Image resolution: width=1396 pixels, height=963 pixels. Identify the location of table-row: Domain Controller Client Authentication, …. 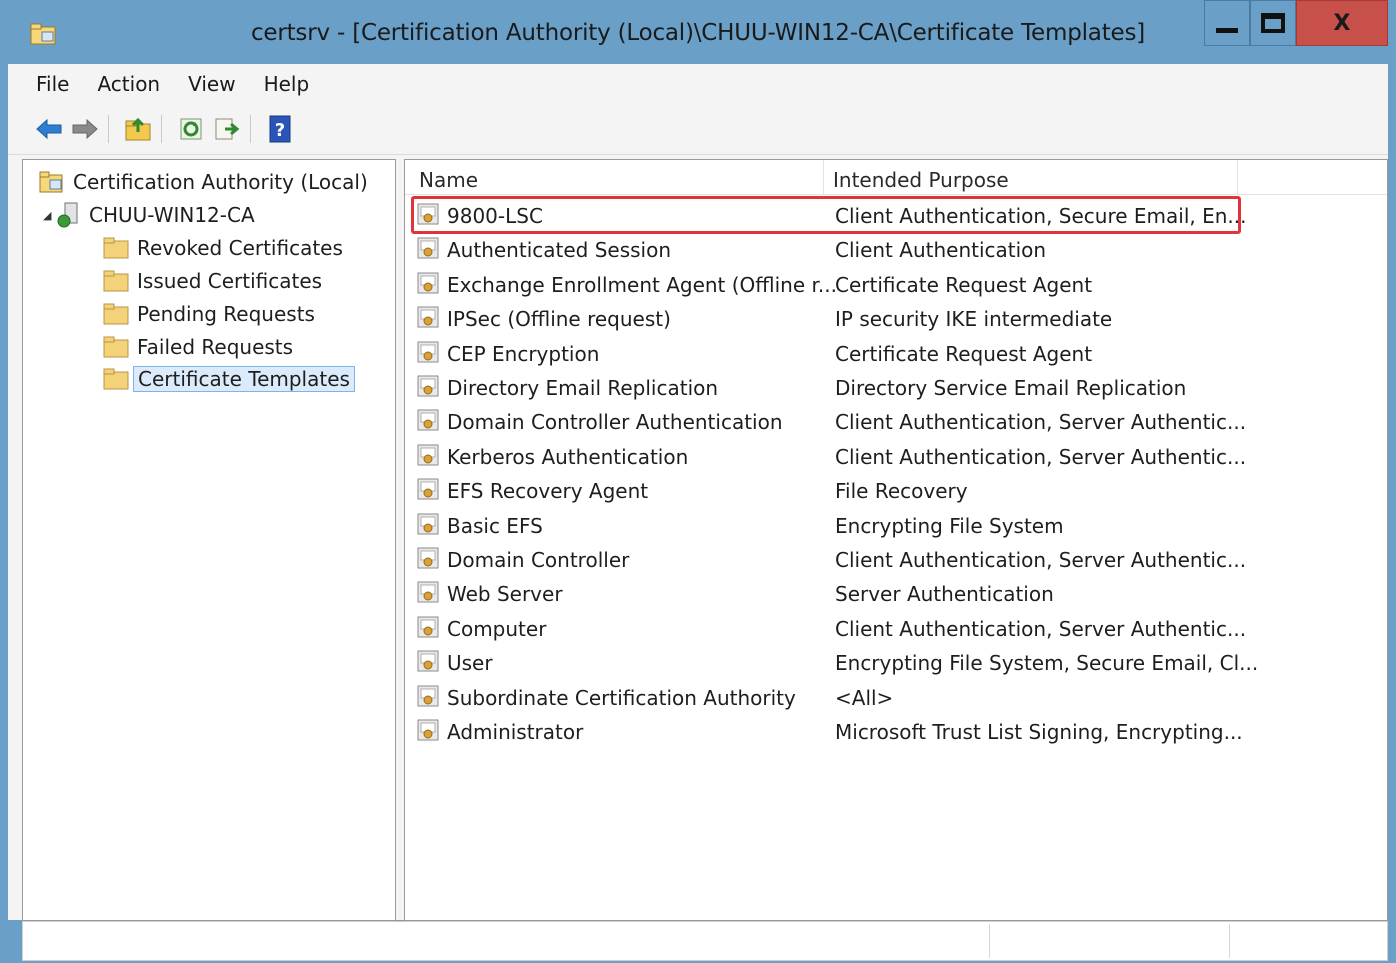
(825, 559).